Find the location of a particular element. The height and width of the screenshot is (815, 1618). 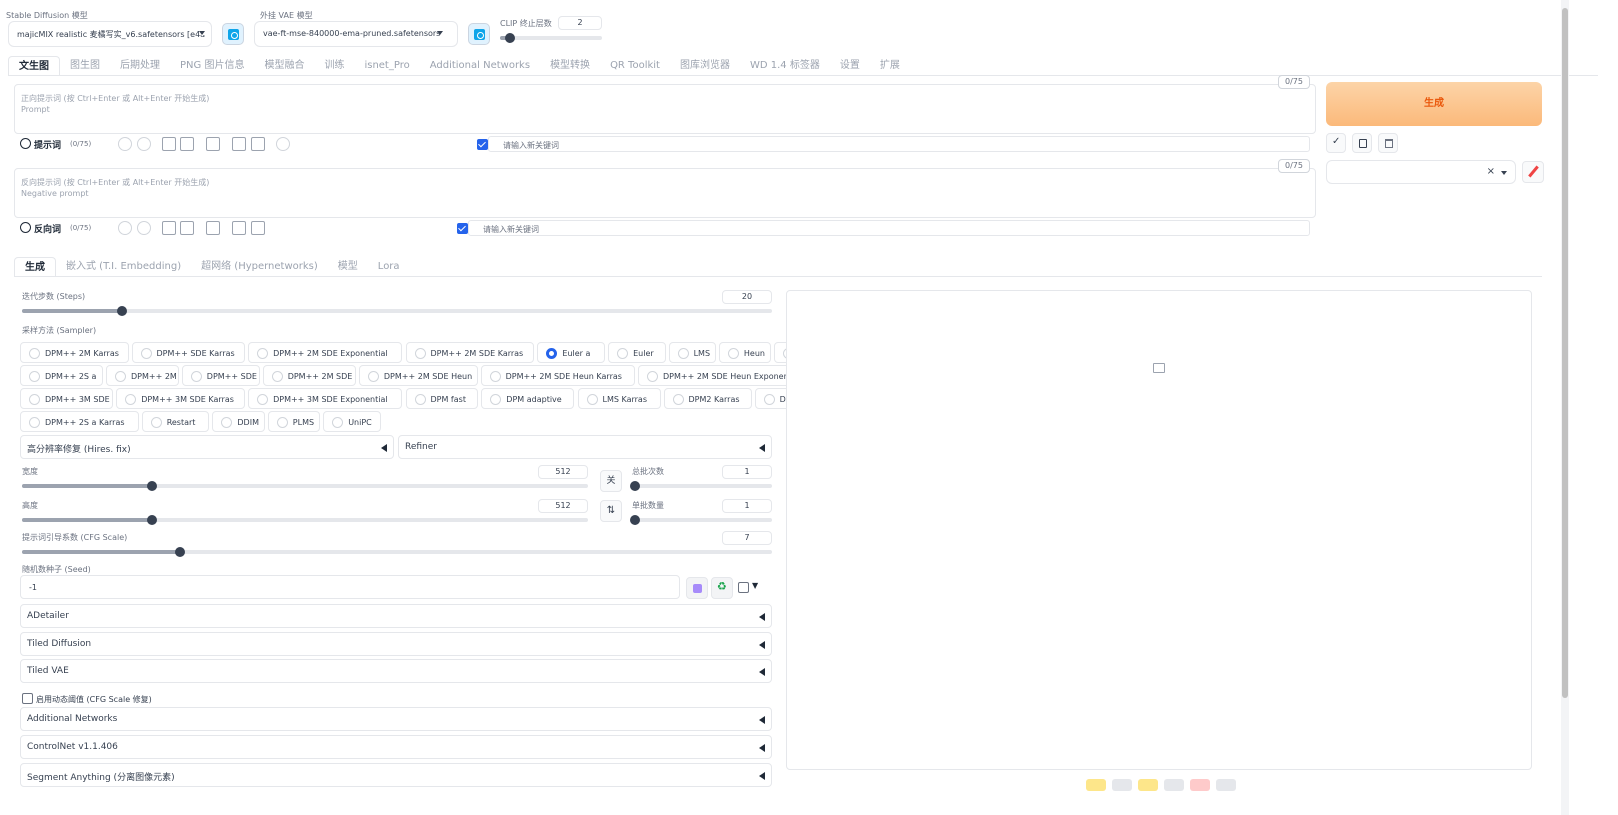

tab-qr-toolkit: QR Toolkit is located at coordinates (635, 66).